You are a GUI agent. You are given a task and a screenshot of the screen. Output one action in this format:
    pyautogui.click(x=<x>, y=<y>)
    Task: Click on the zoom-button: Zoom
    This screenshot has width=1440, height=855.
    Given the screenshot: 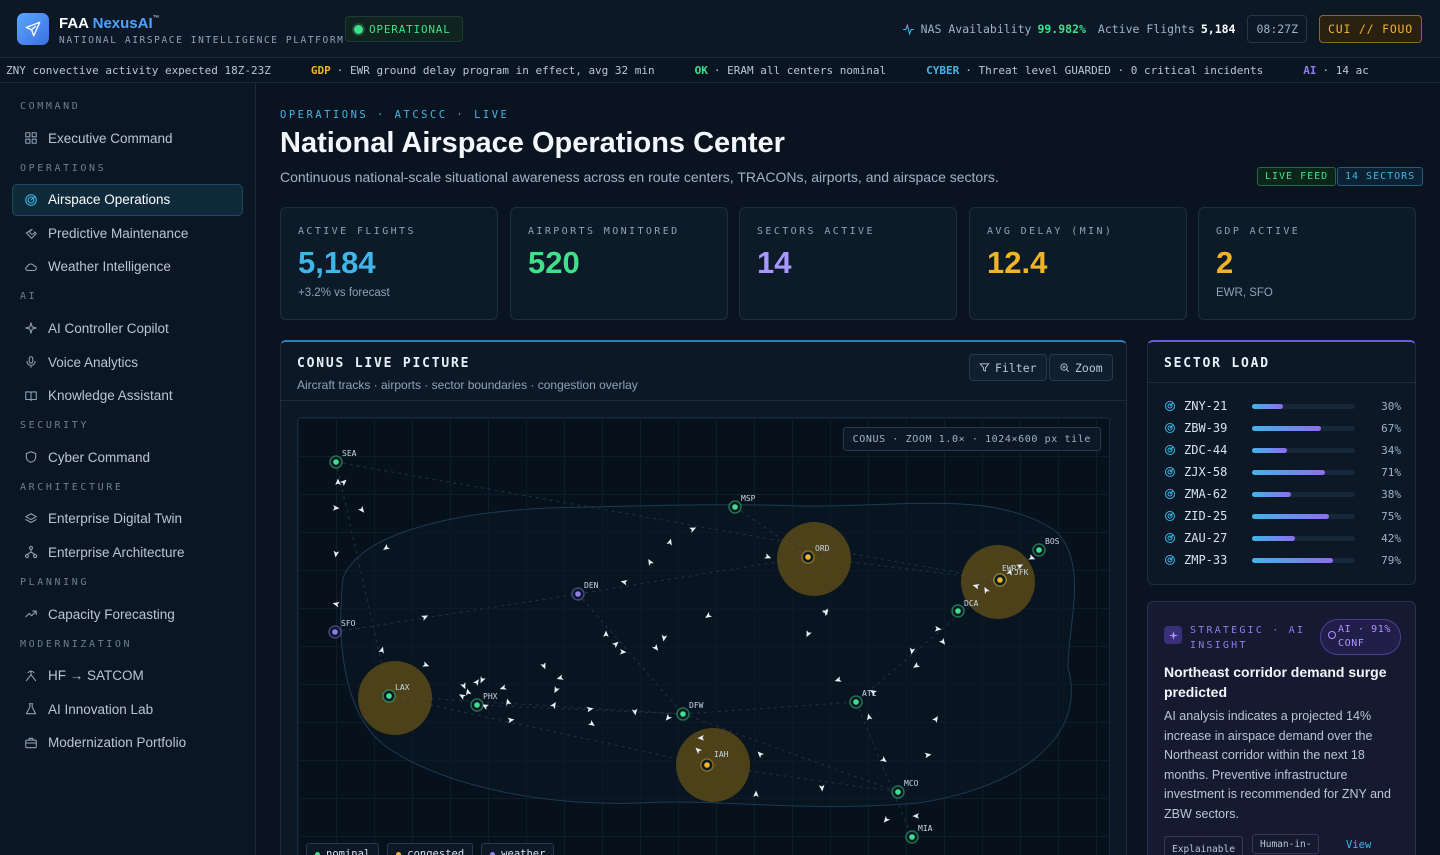 What is the action you would take?
    pyautogui.click(x=1081, y=367)
    